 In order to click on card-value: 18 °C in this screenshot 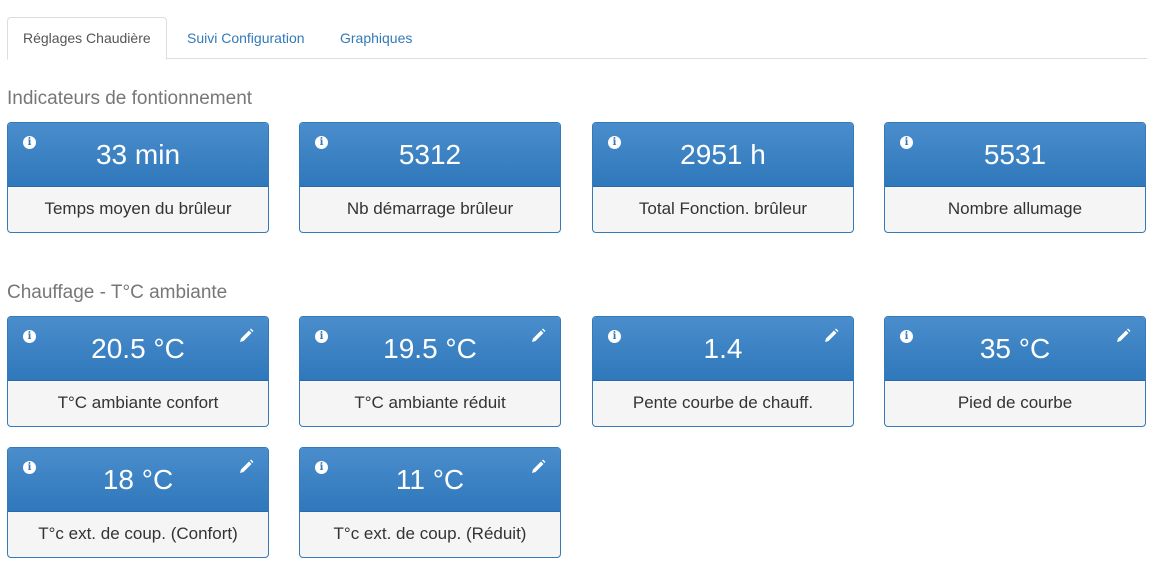, I will do `click(138, 479)`.